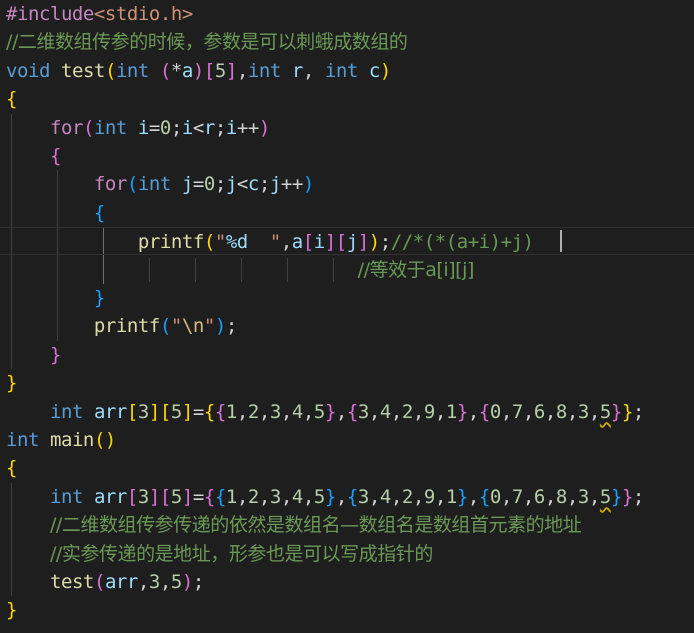 The image size is (694, 633). What do you see at coordinates (207, 42) in the screenshot?
I see `code-line: //二维数组传参的时候，参数是可以刺蛾成数组的` at bounding box center [207, 42].